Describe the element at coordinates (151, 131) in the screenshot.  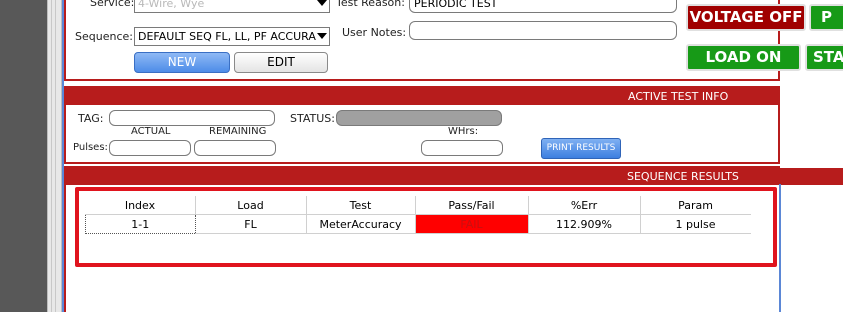
I see `actual-label: ACTUAL` at that location.